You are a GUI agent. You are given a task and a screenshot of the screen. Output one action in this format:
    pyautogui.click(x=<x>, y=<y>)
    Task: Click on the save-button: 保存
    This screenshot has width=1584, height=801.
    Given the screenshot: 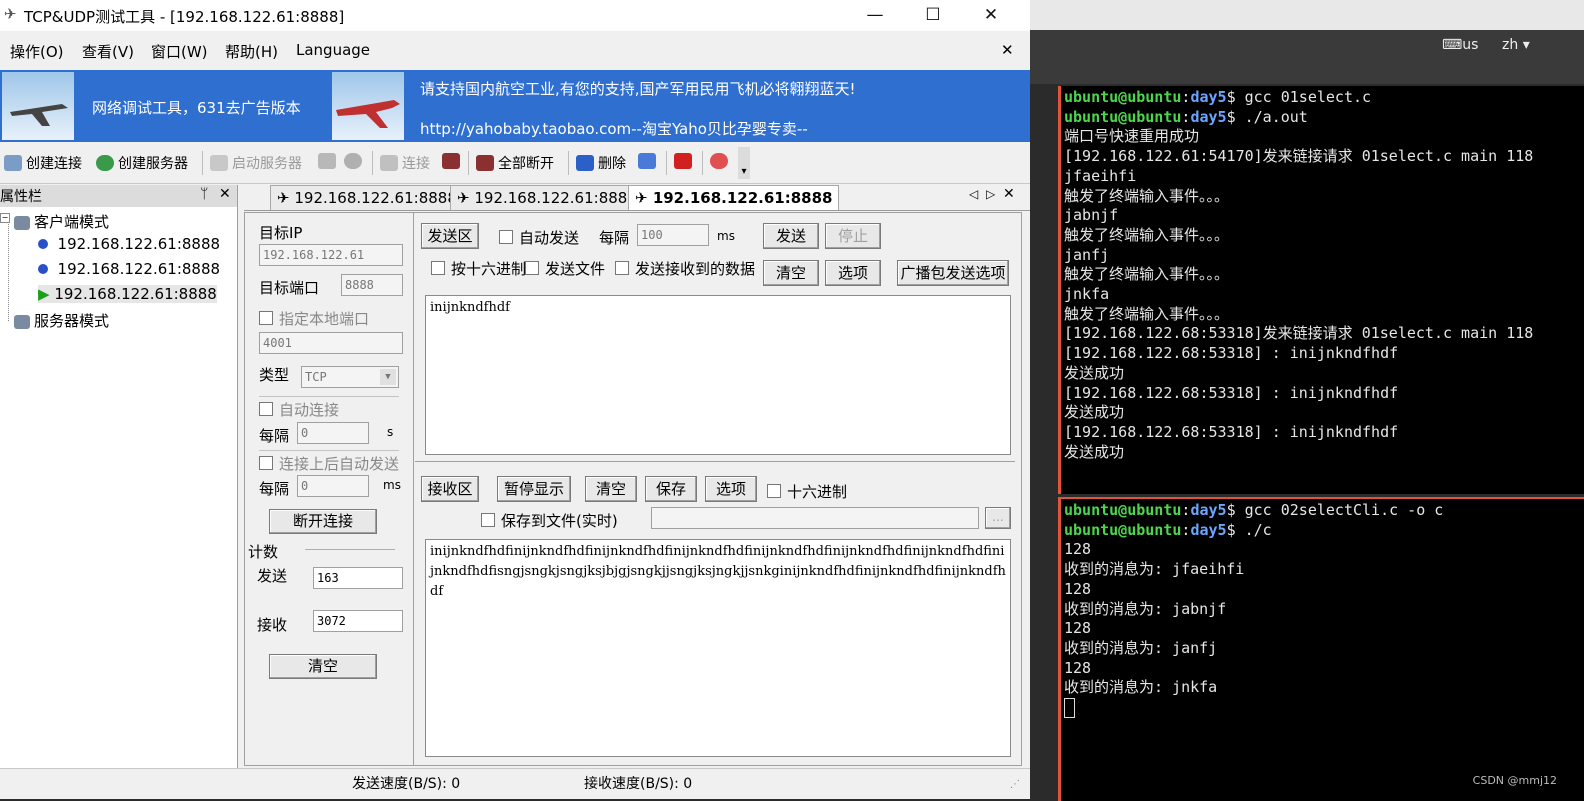 What is the action you would take?
    pyautogui.click(x=671, y=489)
    